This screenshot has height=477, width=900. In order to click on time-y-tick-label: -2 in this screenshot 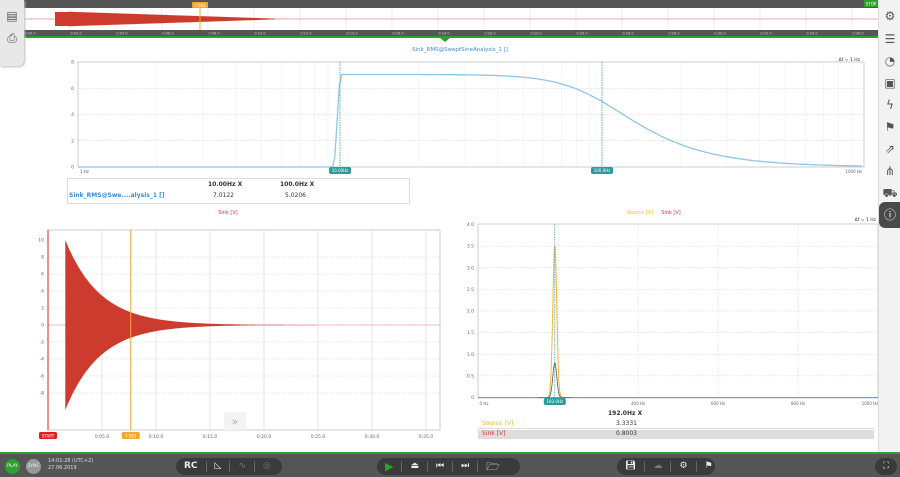, I will do `click(42, 343)`.